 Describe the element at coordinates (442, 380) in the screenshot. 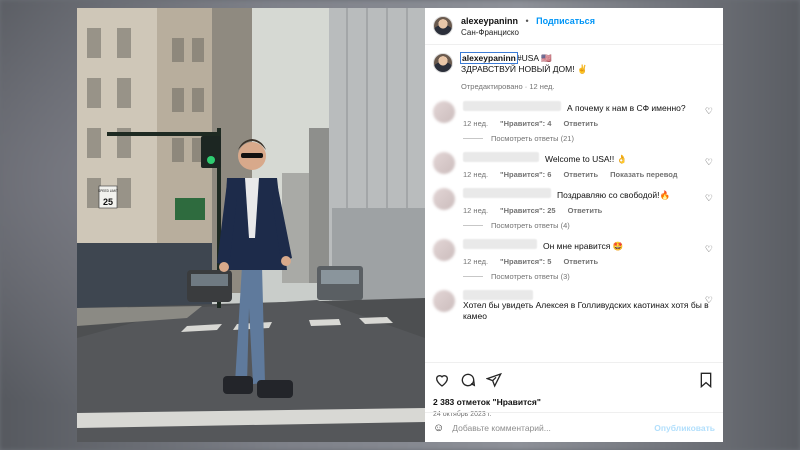

I see `heart-icon` at that location.